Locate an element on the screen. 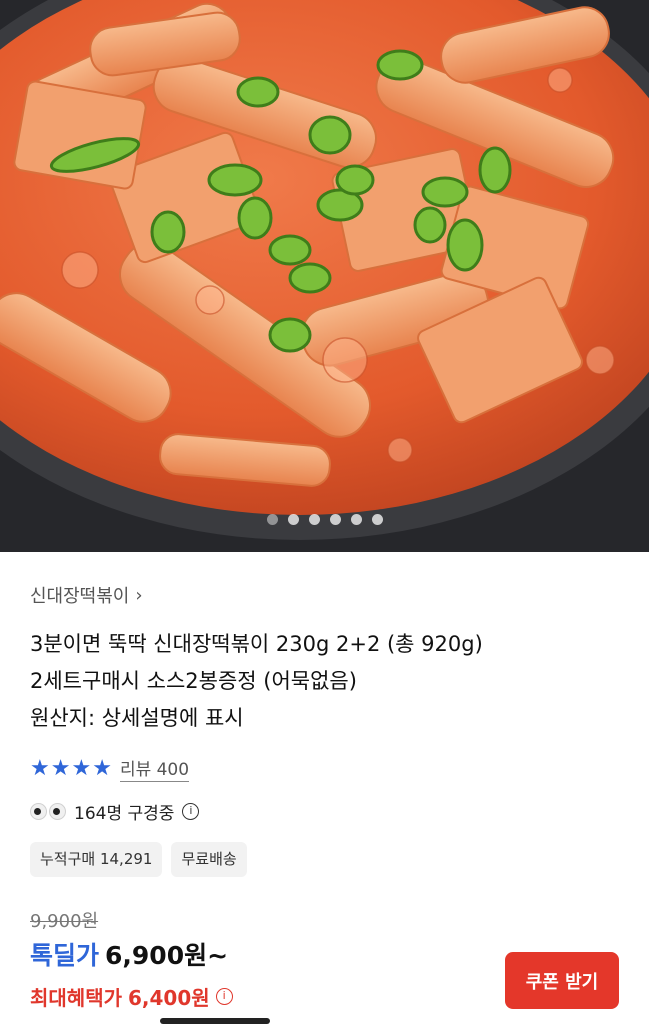 This screenshot has height=1024, width=649. product-title-line: 2세트구매시 소스2봉증정 (어묵없음) is located at coordinates (193, 681).